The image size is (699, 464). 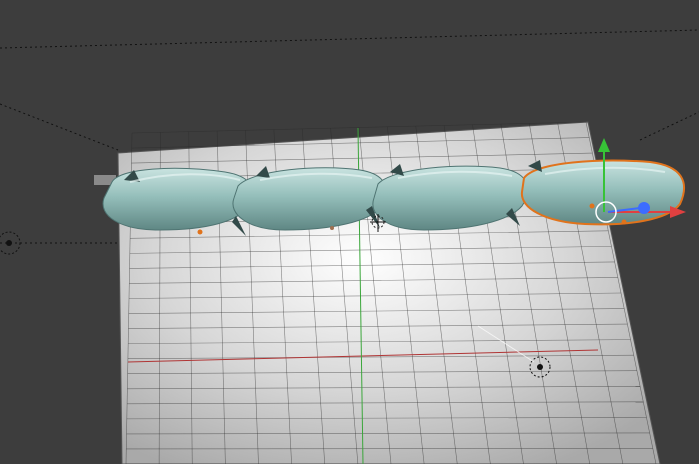 What do you see at coordinates (393, 197) in the screenshot?
I see `twisted-rope-mesh` at bounding box center [393, 197].